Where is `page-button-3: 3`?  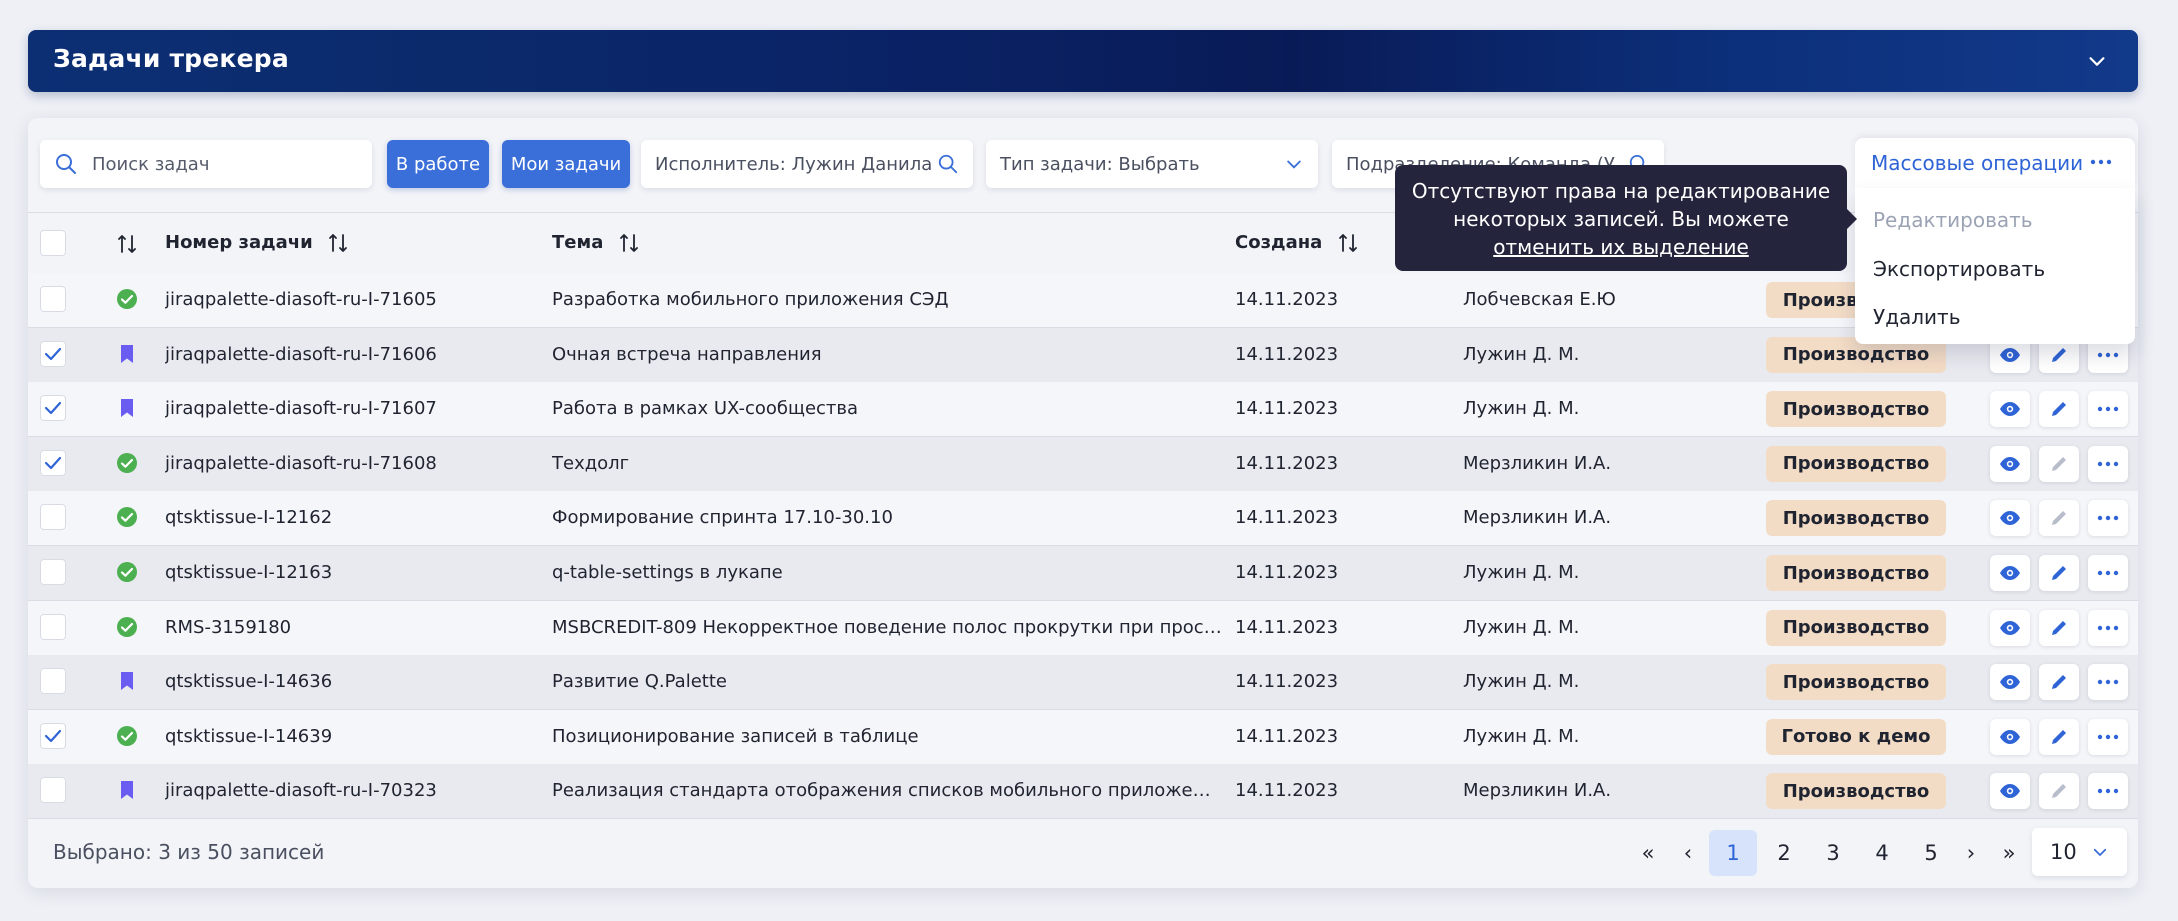 page-button-3: 3 is located at coordinates (1833, 853).